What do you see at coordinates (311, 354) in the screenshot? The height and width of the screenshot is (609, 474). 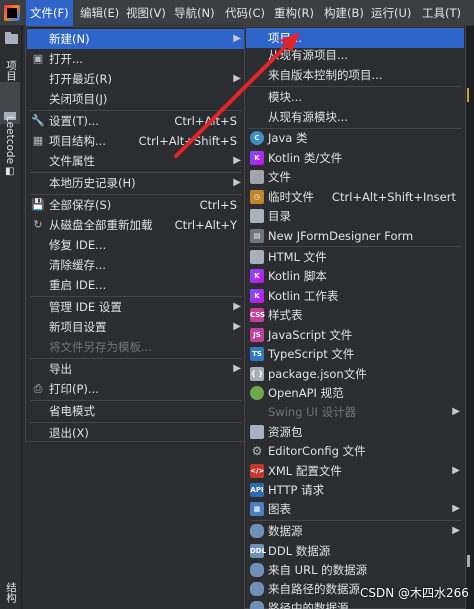 I see `menu-item-label: TypeScript 文件` at bounding box center [311, 354].